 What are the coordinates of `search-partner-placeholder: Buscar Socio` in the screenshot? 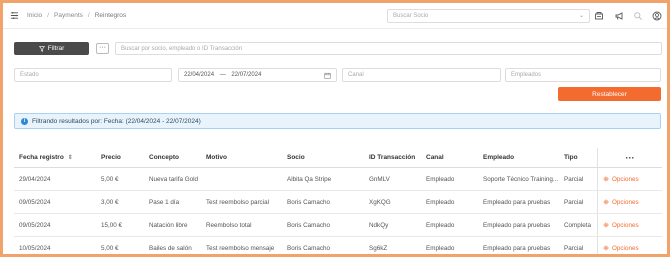 It's located at (411, 16).